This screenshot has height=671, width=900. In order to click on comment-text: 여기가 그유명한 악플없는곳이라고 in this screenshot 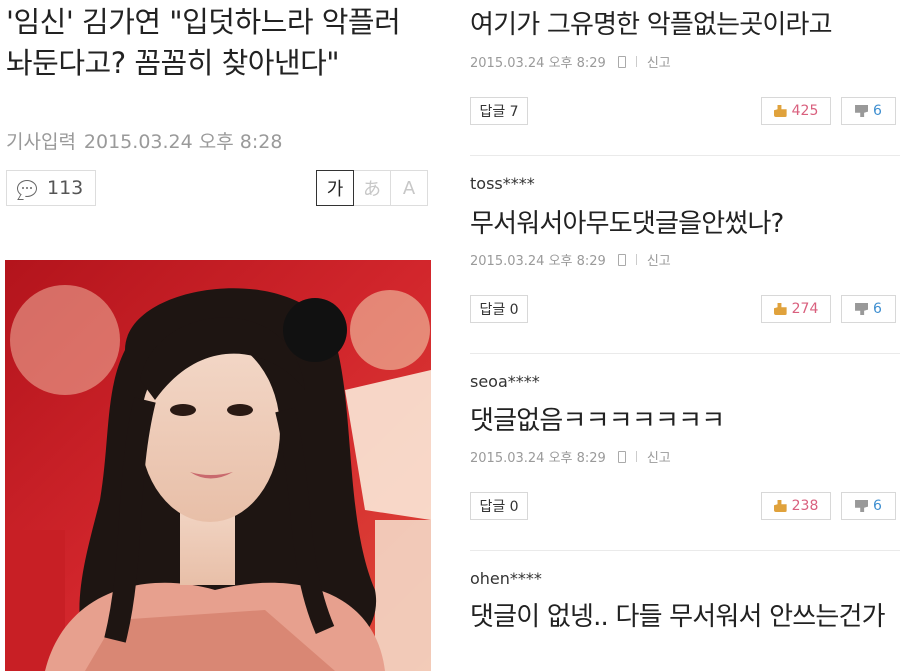, I will do `click(651, 25)`.